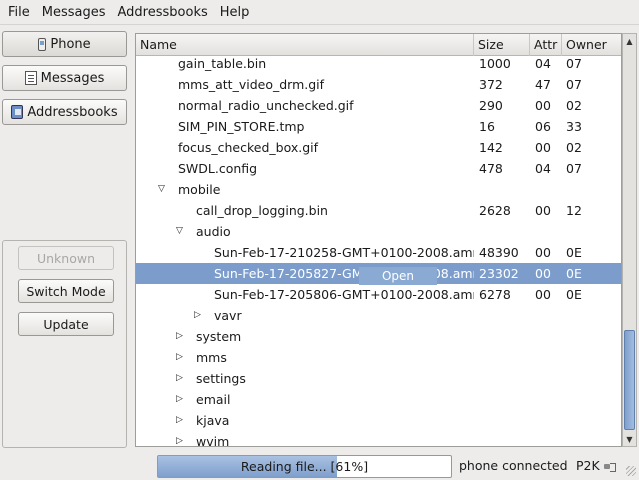  I want to click on tree-cell-attr: 06, so click(543, 126).